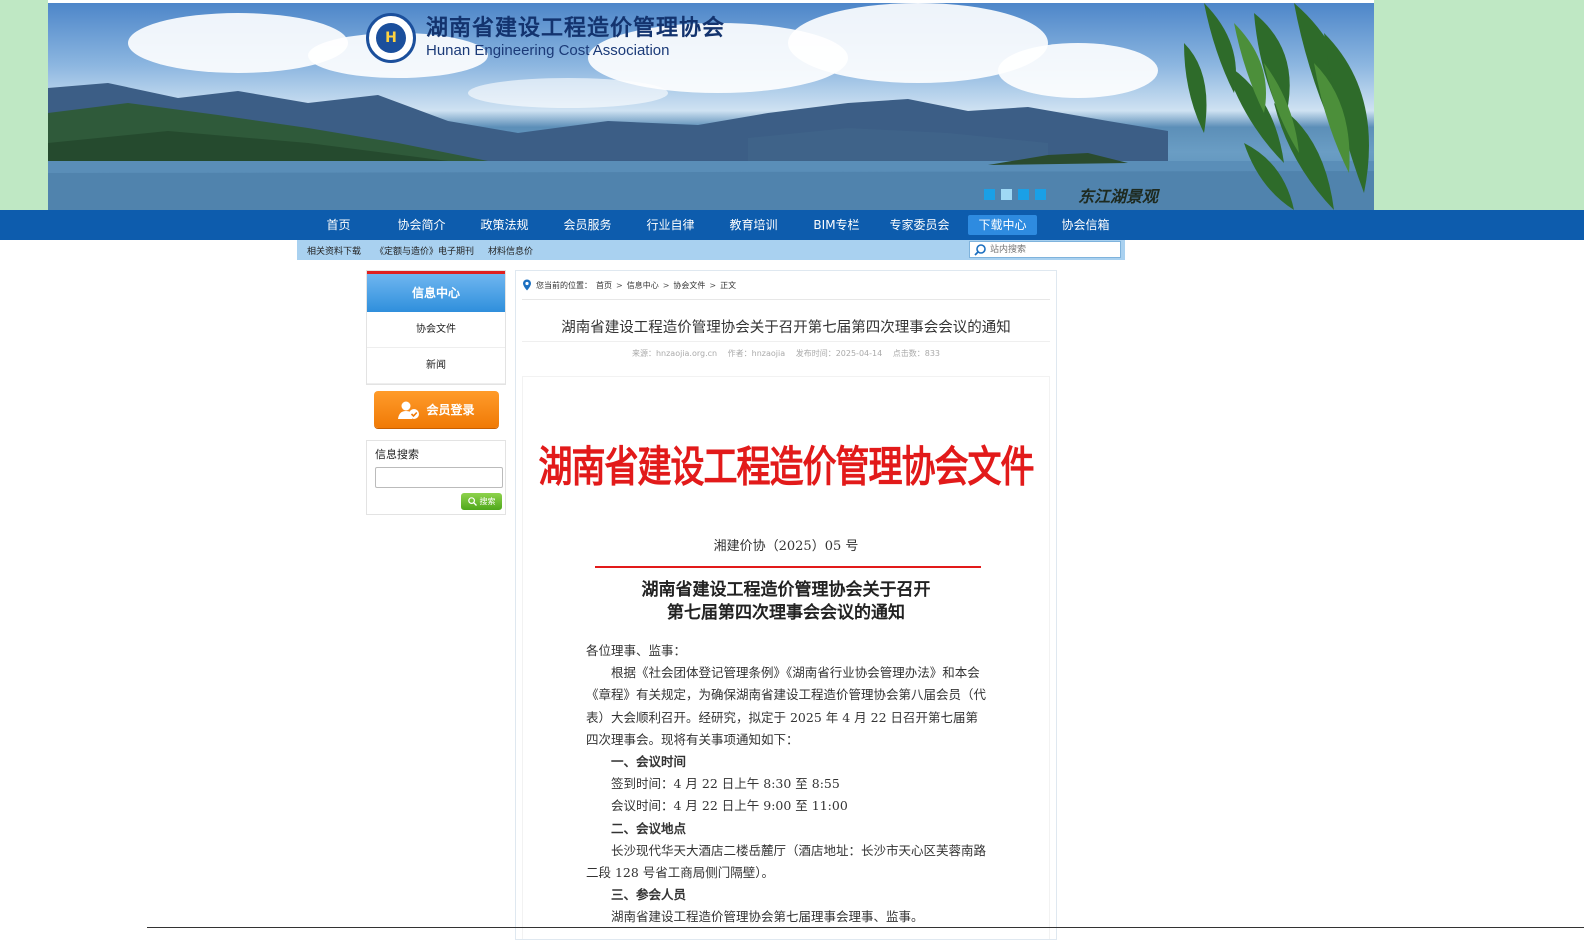 The image size is (1584, 940). I want to click on sidebar-item-association-docs: 协会文件, so click(436, 330).